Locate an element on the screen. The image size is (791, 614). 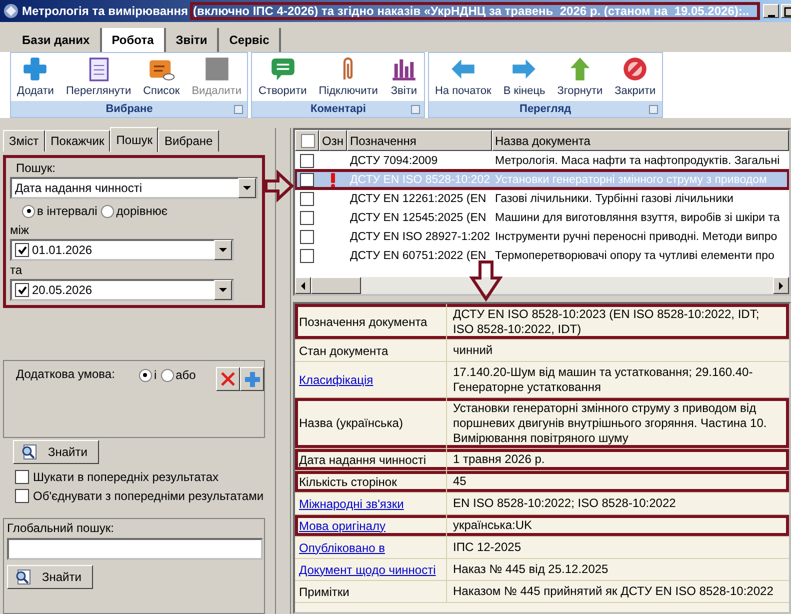
field-value: ДСТУ EN ISO 8528-10:2023 (EN ISO 8528-10:2022, IDT; ISO 8528-10:2022, IDT) is located at coordinates (606, 322).